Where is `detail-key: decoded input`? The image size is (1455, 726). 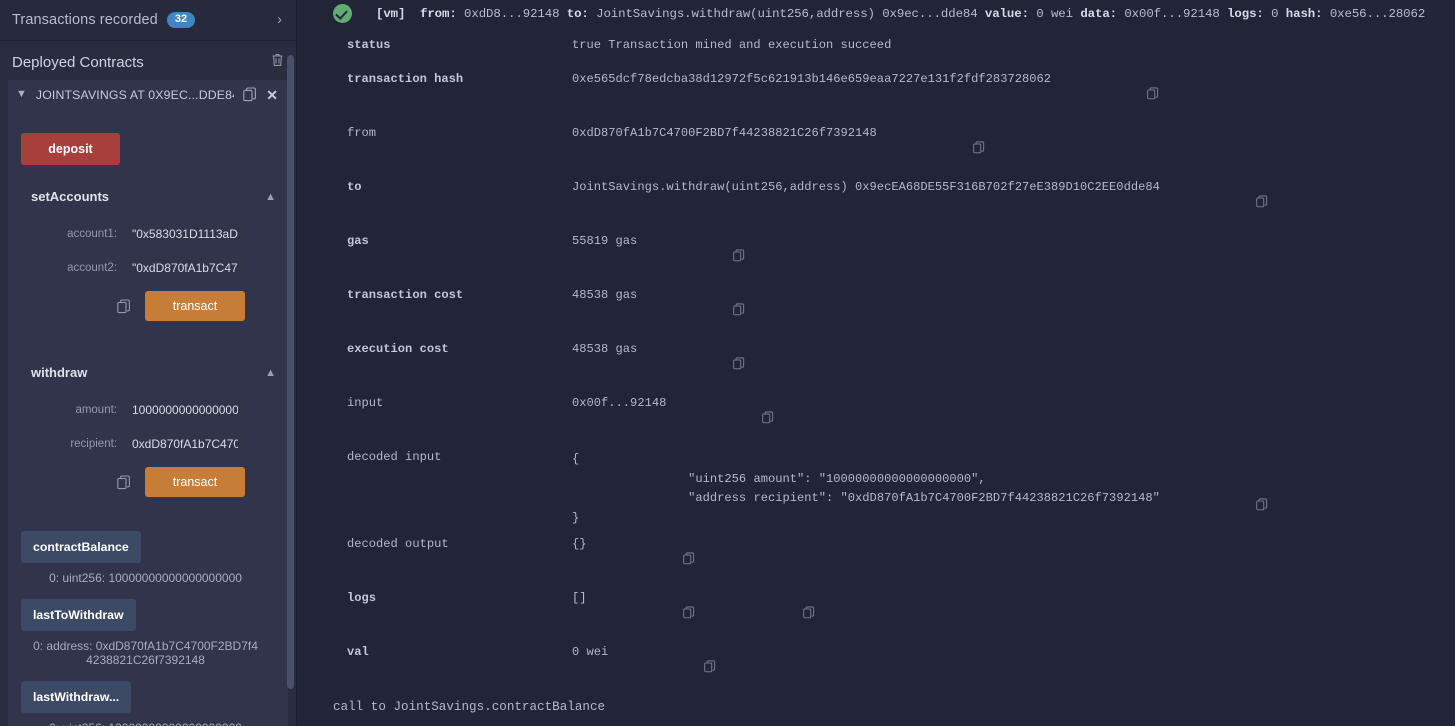
detail-key: decoded input is located at coordinates (394, 457).